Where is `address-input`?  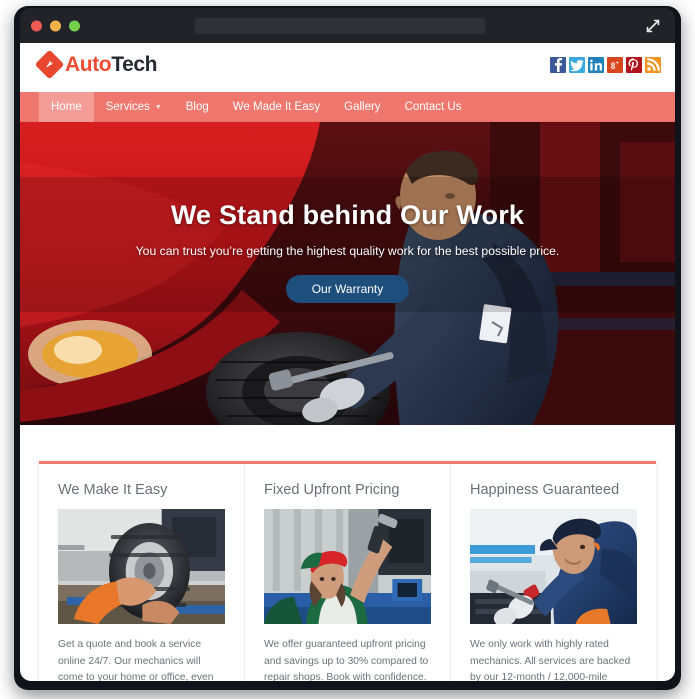
address-input is located at coordinates (340, 28).